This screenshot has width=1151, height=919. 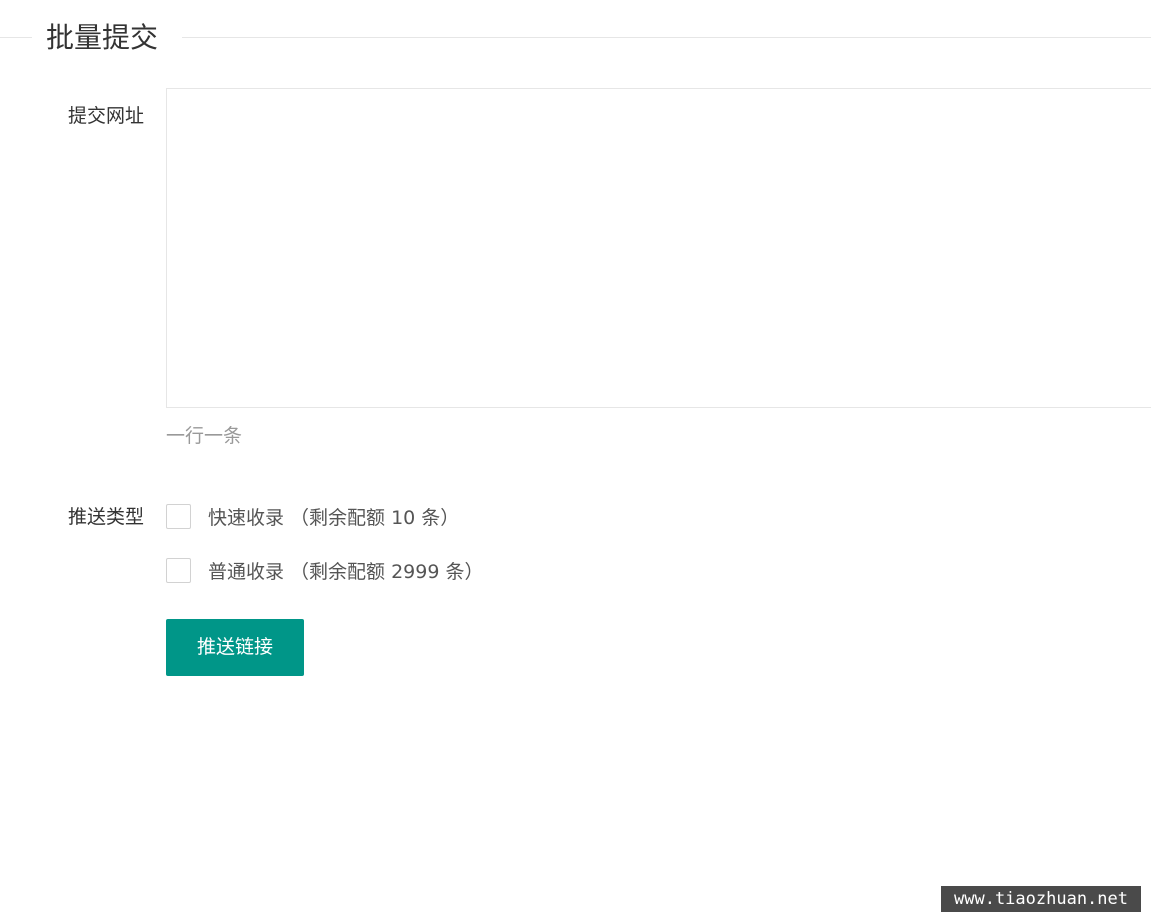 I want to click on normal-index-checkbox-row: 普通收录 （剩余配额 2999 条）, so click(x=324, y=570).